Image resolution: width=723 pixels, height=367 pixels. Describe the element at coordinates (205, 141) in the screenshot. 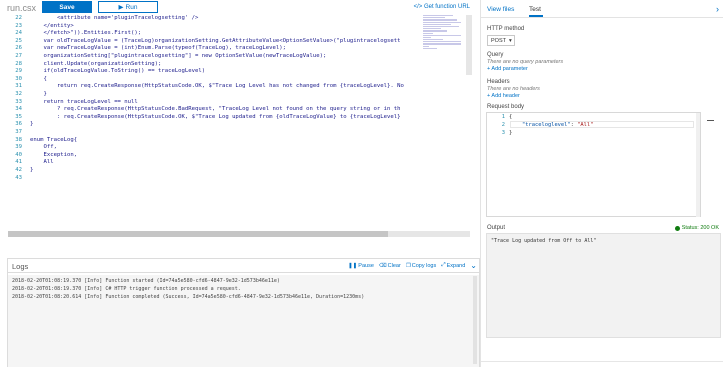

I see `code-line: 38 enum TraceLog{` at that location.